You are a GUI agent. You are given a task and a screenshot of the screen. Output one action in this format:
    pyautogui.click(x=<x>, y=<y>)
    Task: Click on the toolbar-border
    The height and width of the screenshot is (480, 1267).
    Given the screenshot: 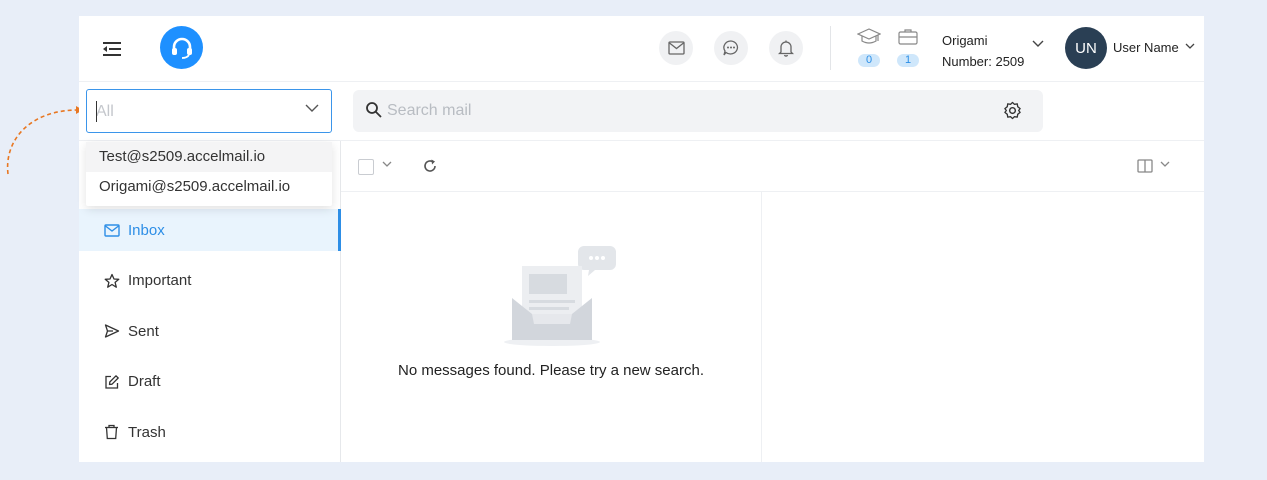 What is the action you would take?
    pyautogui.click(x=772, y=191)
    